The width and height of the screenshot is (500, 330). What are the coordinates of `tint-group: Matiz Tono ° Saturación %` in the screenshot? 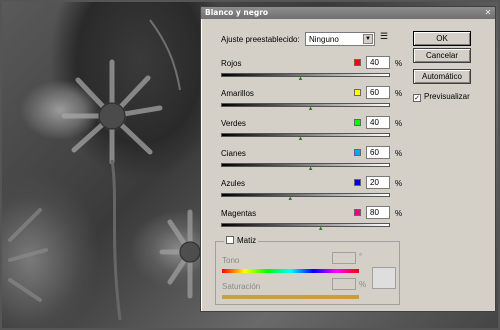 It's located at (307, 270).